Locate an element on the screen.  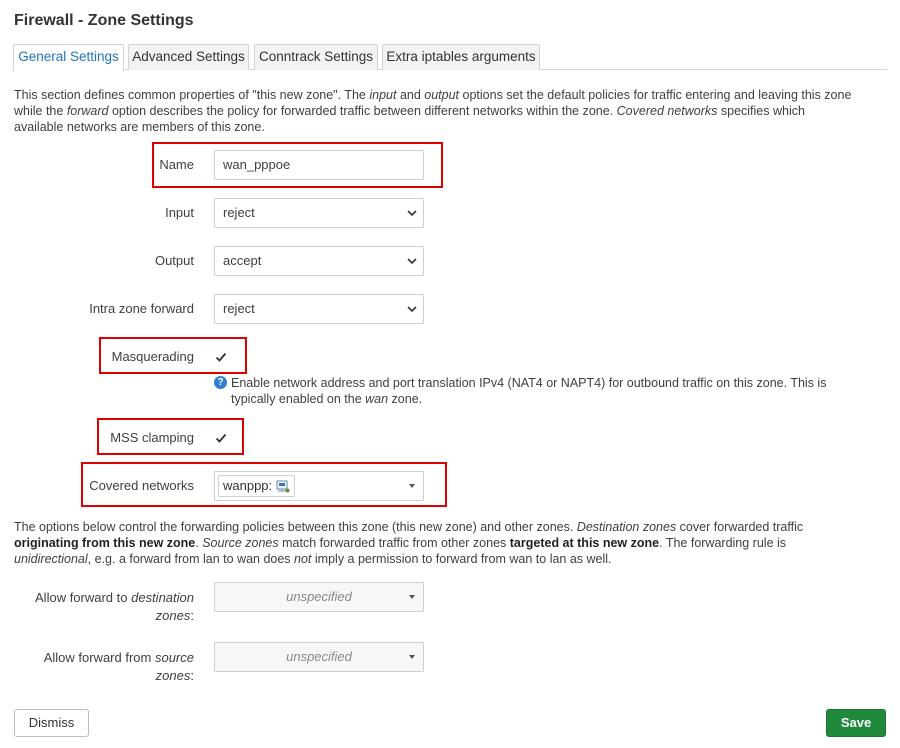
intro-text: specifies which is located at coordinates (761, 111).